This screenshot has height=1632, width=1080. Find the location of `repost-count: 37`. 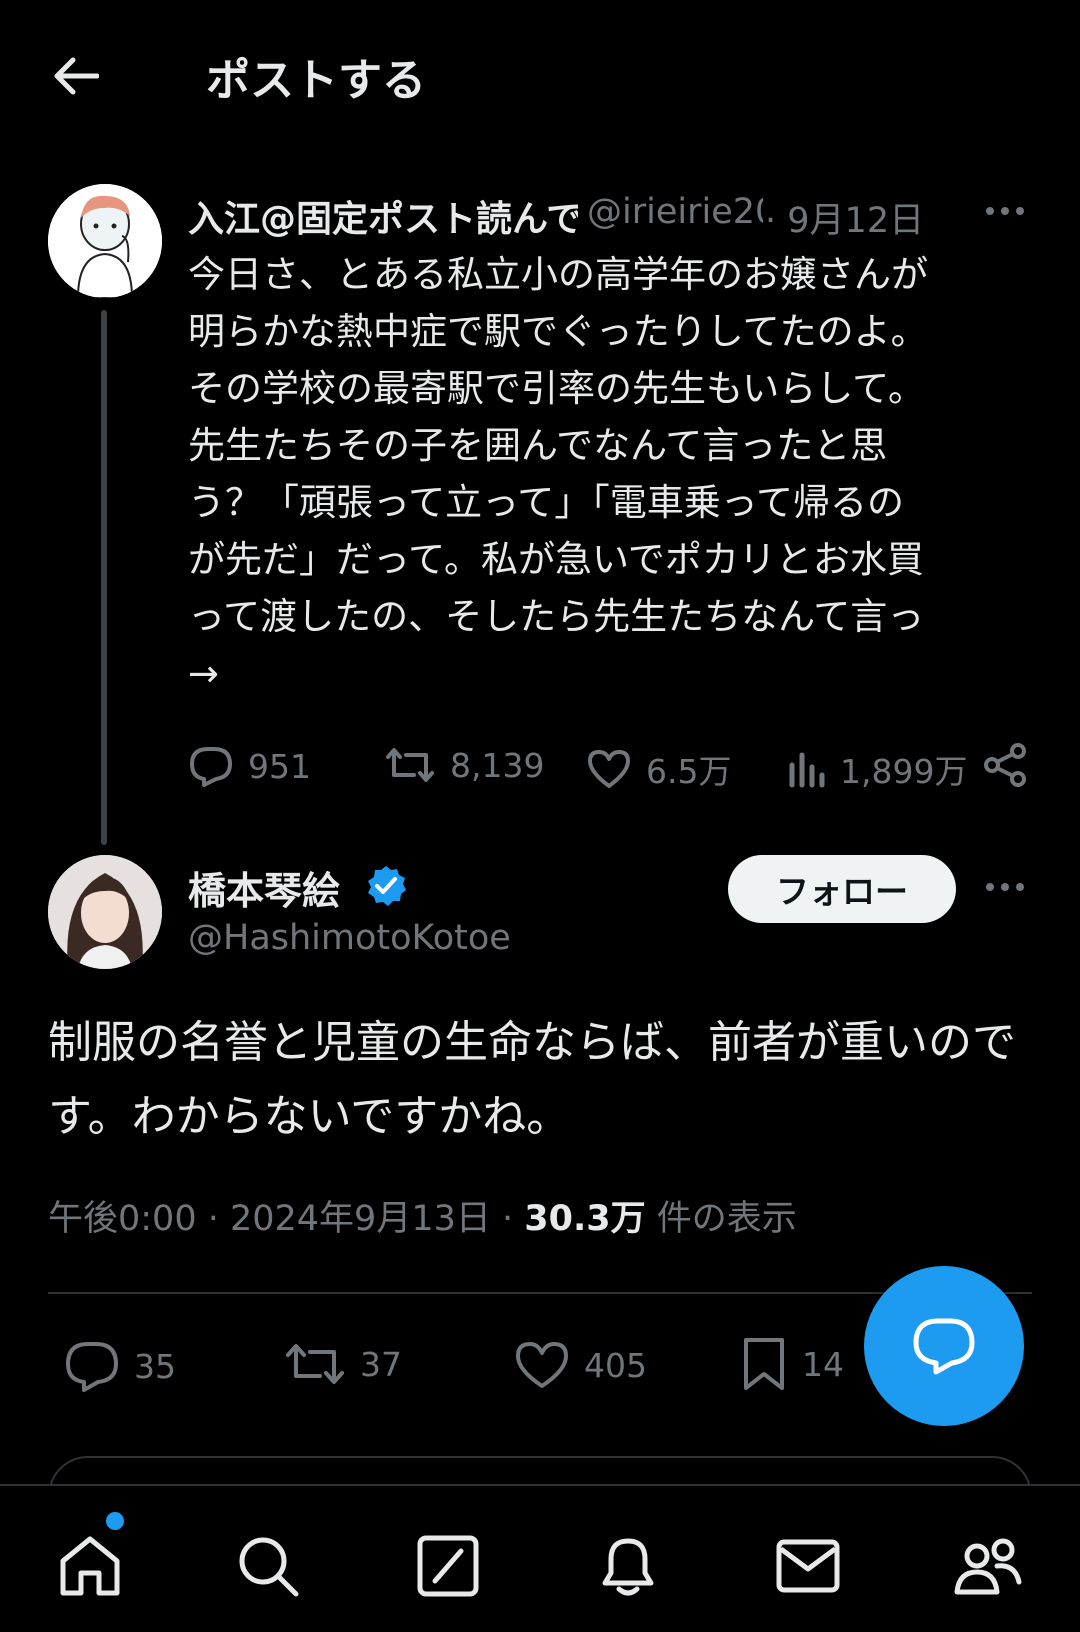

repost-count: 37 is located at coordinates (381, 1364).